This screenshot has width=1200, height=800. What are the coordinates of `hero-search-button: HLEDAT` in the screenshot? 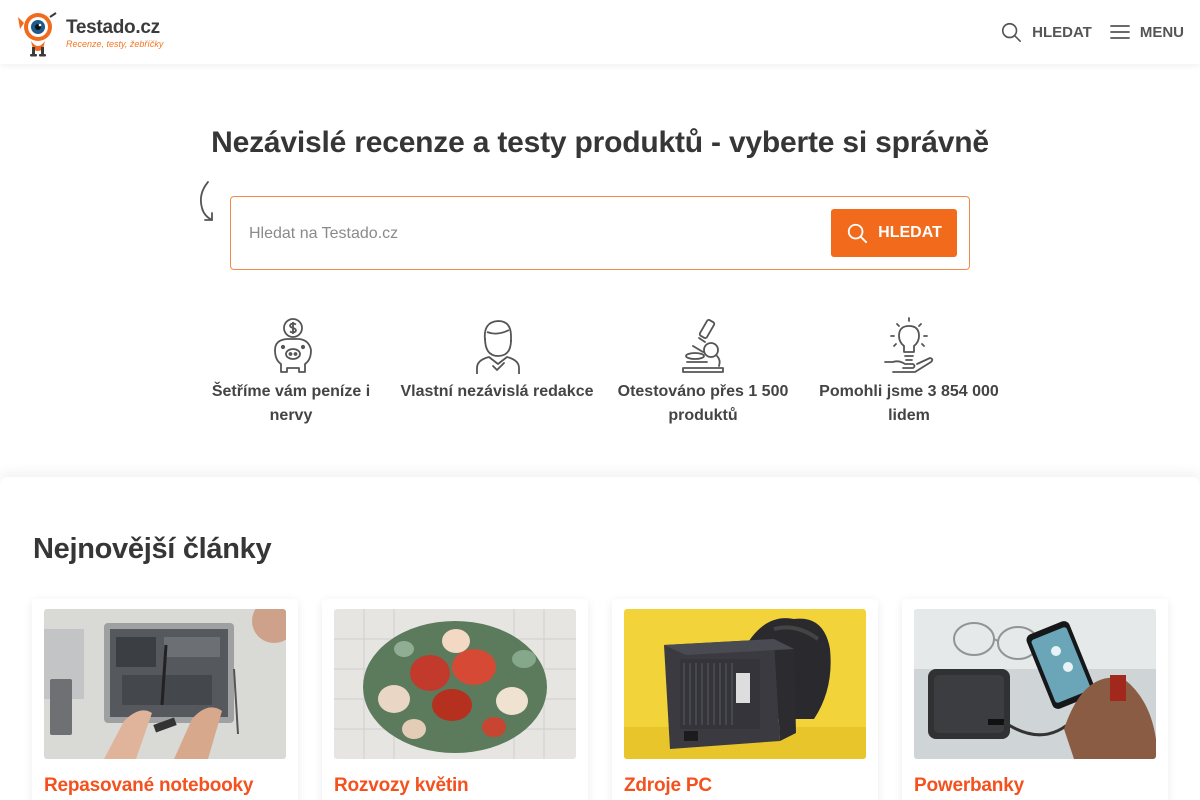 It's located at (894, 233).